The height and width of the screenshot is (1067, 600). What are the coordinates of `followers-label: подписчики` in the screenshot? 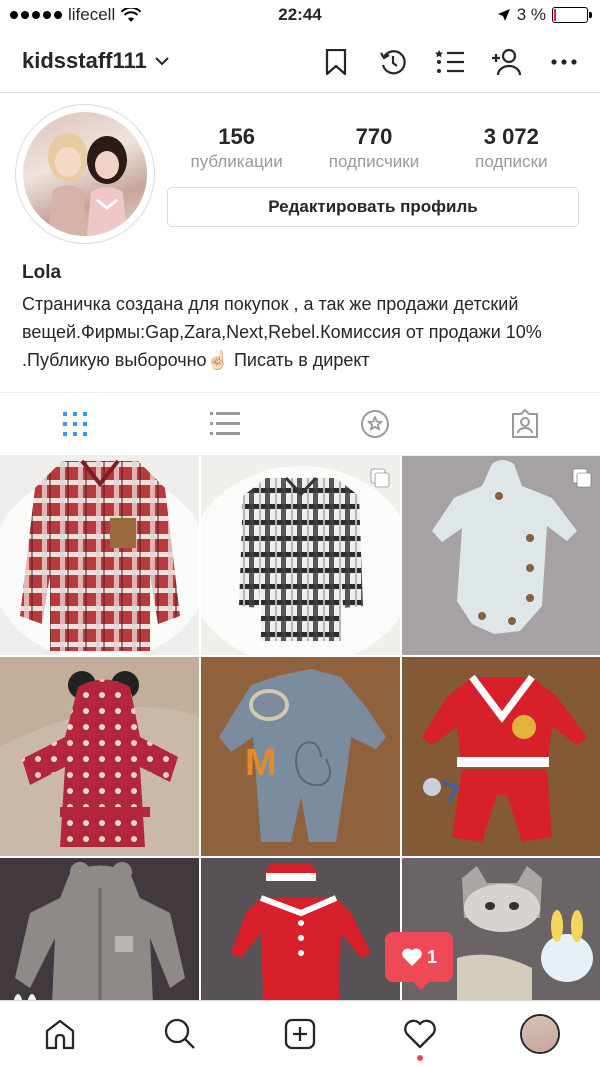 It's located at (374, 161).